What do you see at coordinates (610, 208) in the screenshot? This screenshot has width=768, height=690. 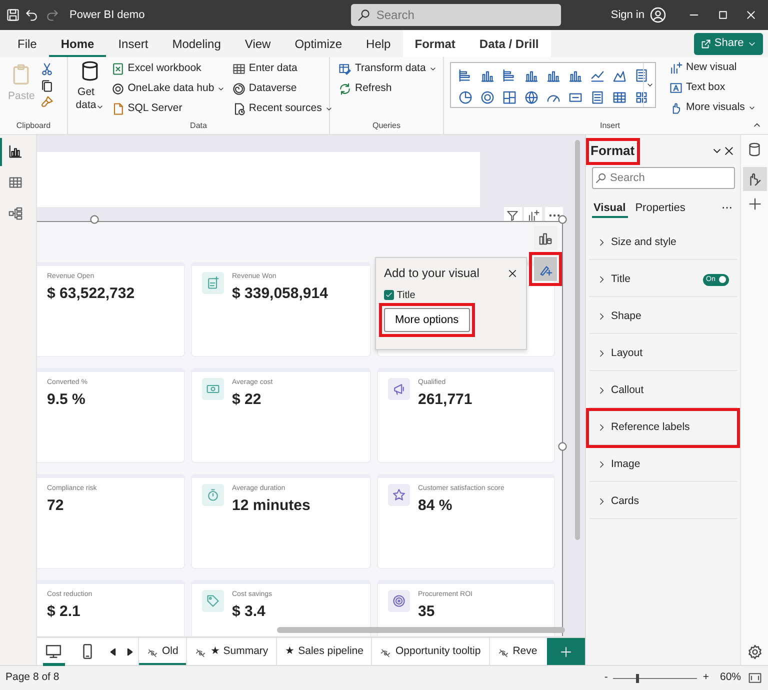 I see `pane-tab: Visual` at bounding box center [610, 208].